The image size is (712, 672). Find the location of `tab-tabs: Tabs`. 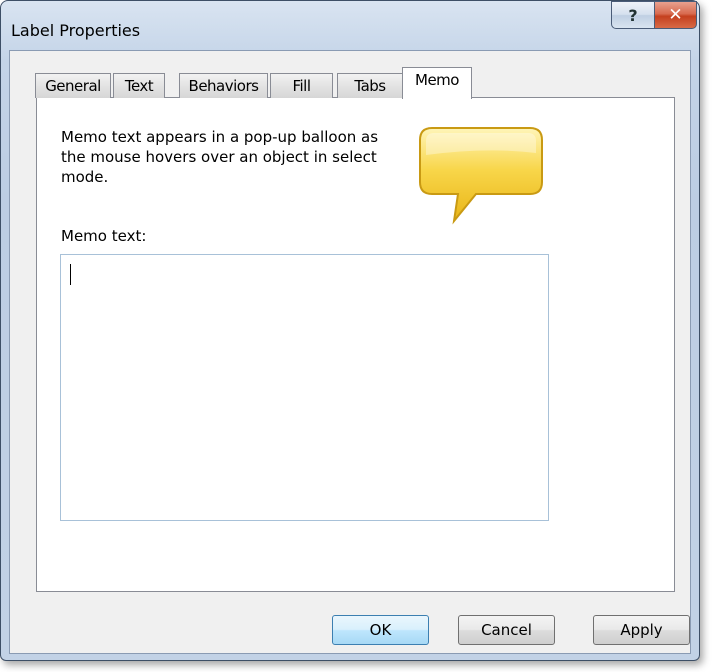

tab-tabs: Tabs is located at coordinates (370, 85).